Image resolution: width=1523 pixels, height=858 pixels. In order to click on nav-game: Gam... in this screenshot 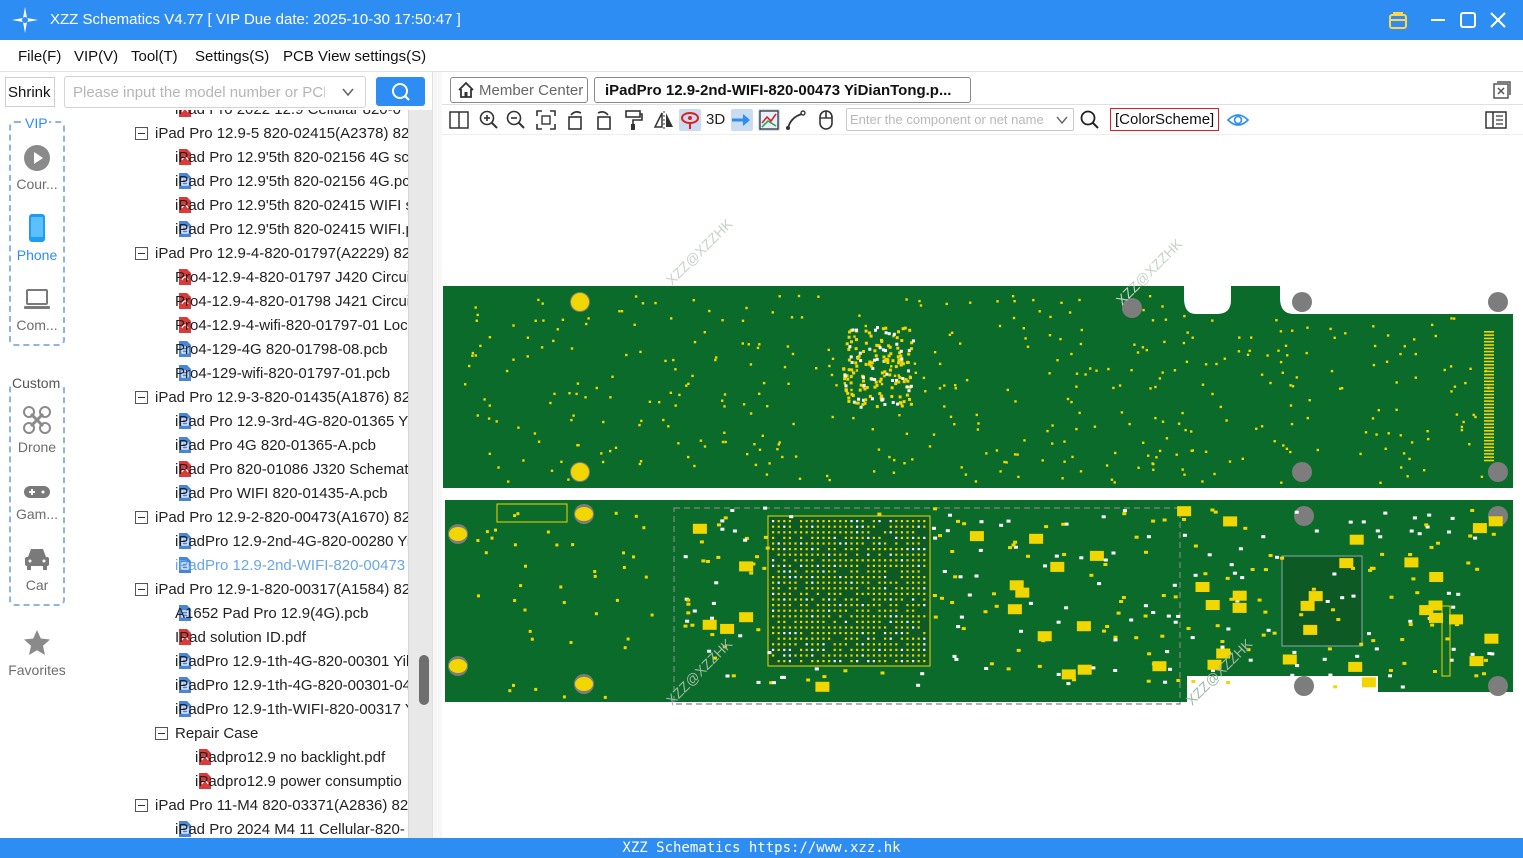, I will do `click(37, 502)`.